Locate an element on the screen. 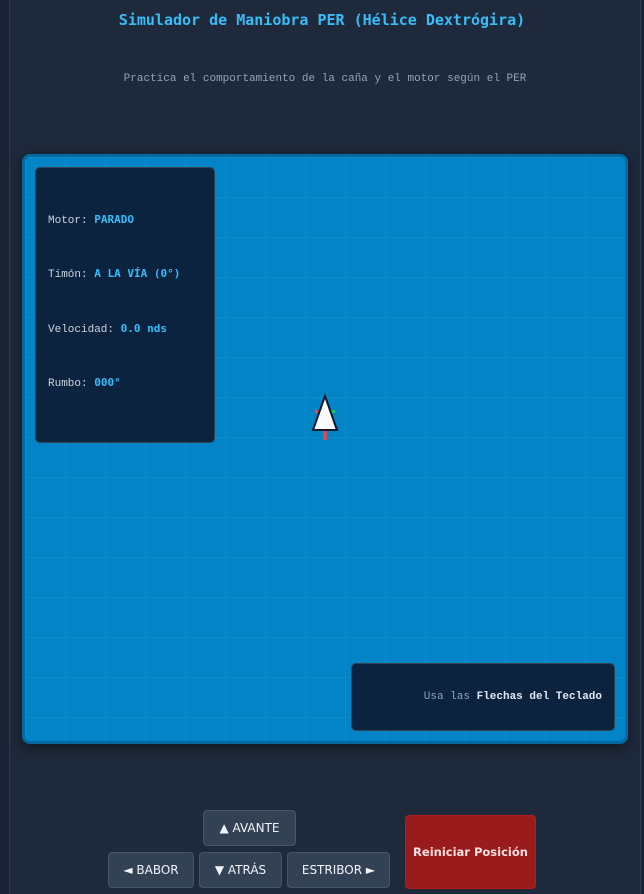  rudder-label: Timón: is located at coordinates (68, 275).